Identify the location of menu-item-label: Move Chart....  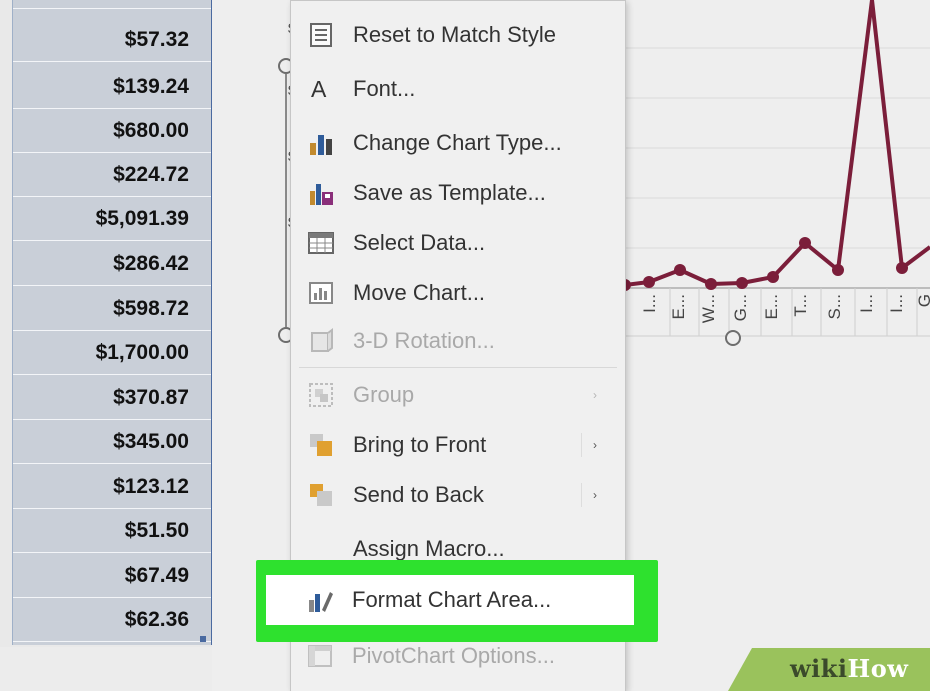
(419, 292).